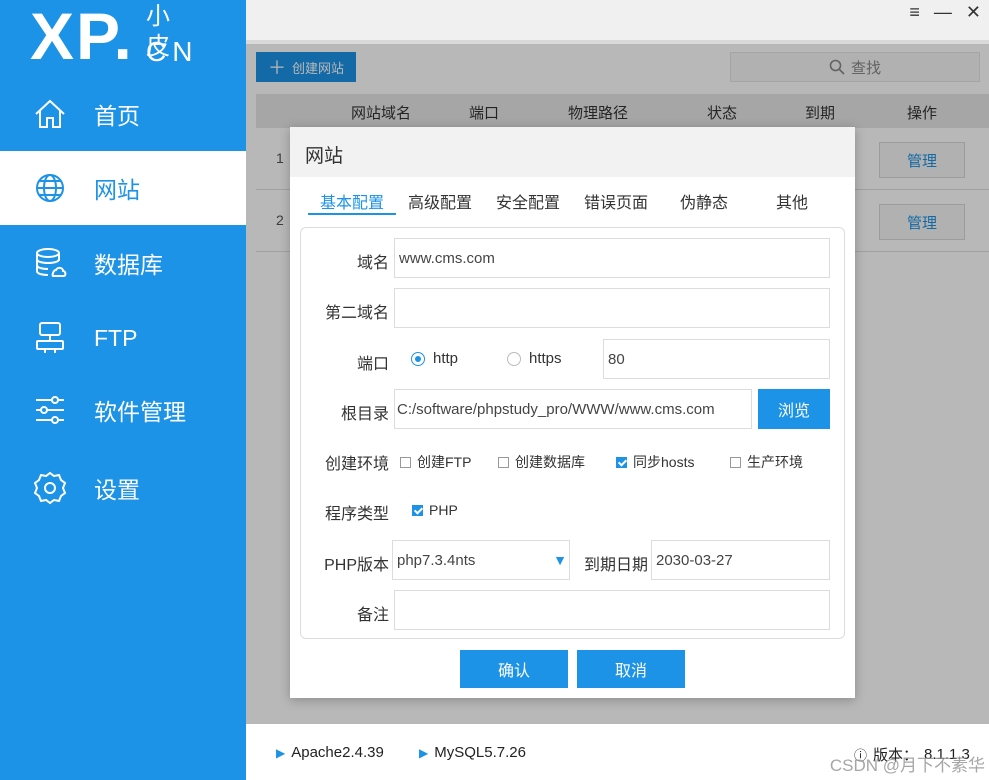 This screenshot has width=989, height=780. What do you see at coordinates (356, 565) in the screenshot?
I see `php-version-label: PHP版本` at bounding box center [356, 565].